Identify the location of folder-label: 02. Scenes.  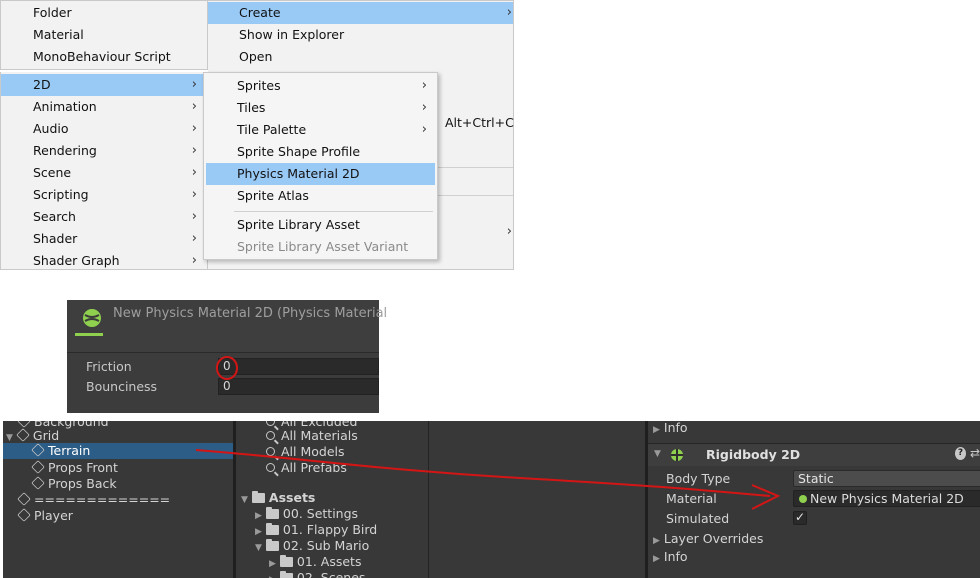
(331, 574).